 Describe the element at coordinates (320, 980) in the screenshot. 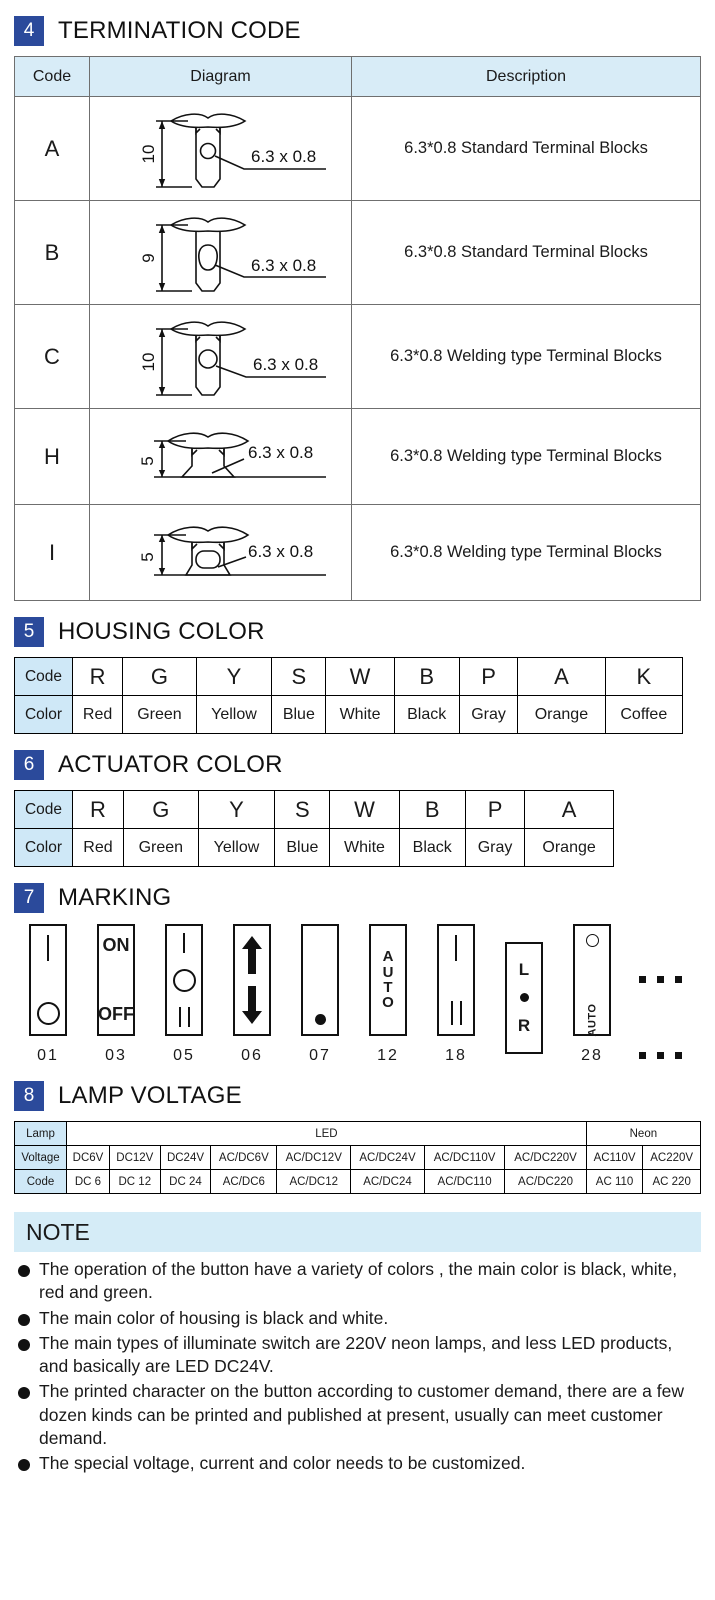

I see `marking-symbol-dot-only` at that location.